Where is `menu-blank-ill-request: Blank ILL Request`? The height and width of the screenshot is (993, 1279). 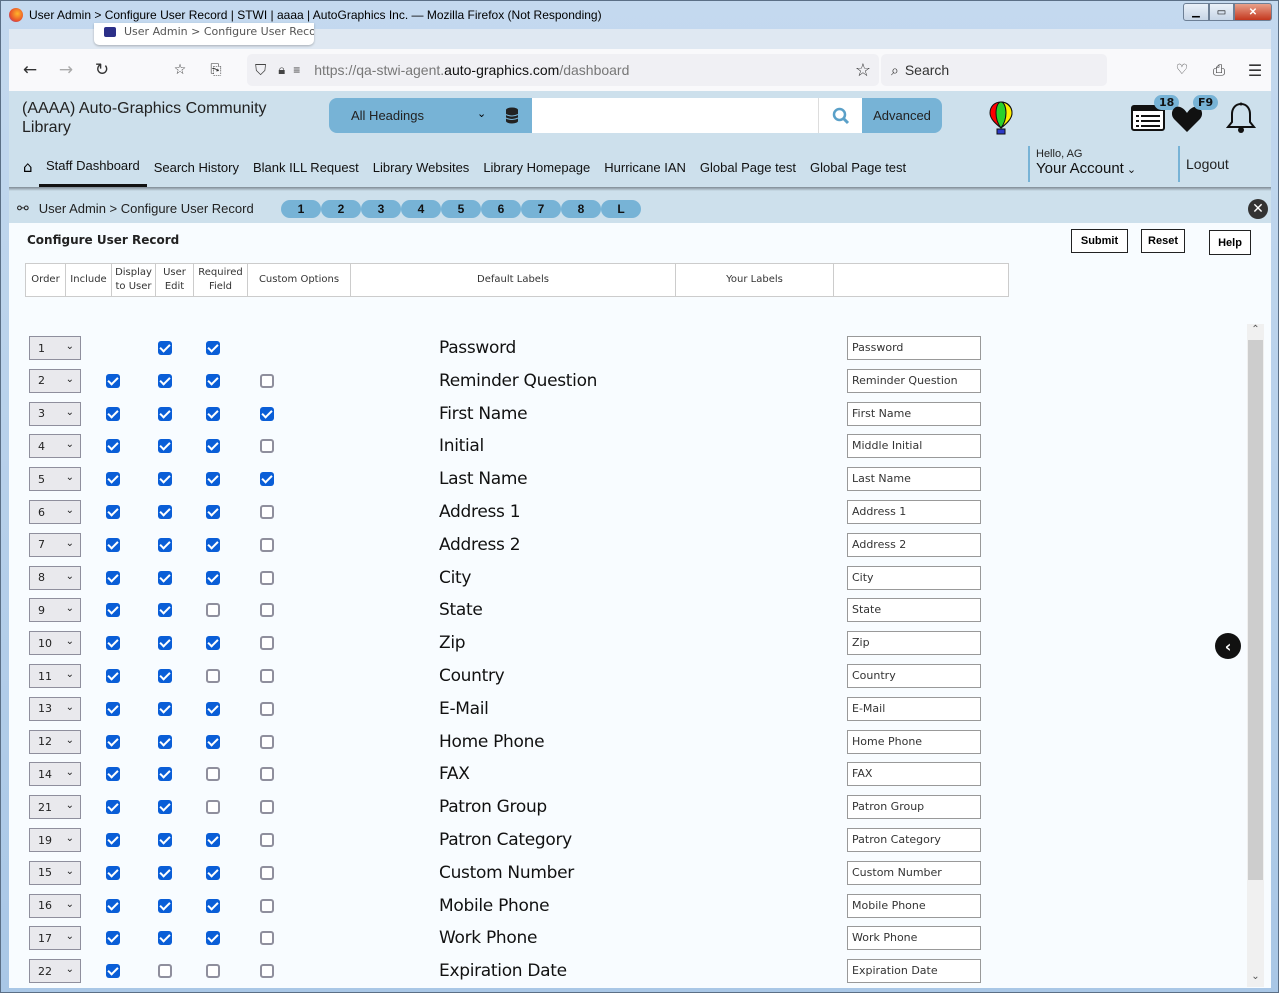 menu-blank-ill-request: Blank ILL Request is located at coordinates (306, 167).